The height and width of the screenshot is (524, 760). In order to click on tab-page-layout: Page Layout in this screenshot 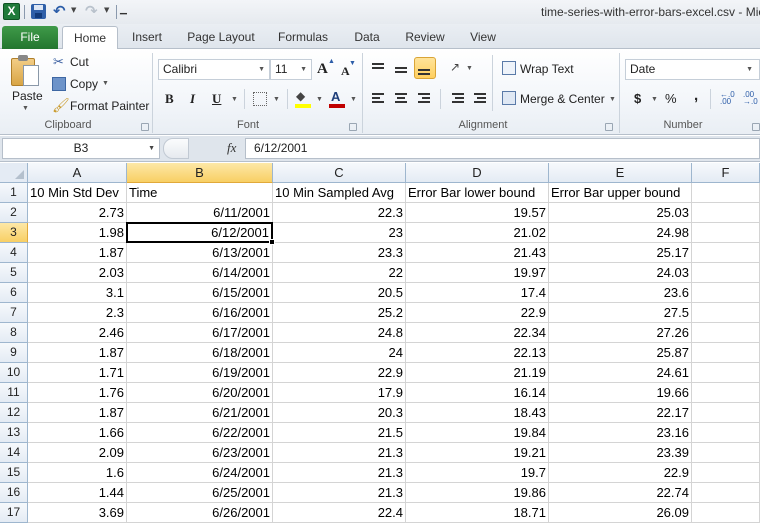, I will do `click(221, 37)`.